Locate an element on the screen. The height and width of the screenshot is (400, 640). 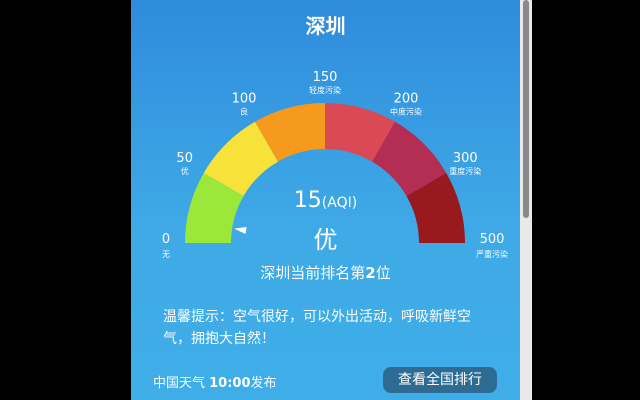
publish-suffix: 发布 is located at coordinates (263, 383).